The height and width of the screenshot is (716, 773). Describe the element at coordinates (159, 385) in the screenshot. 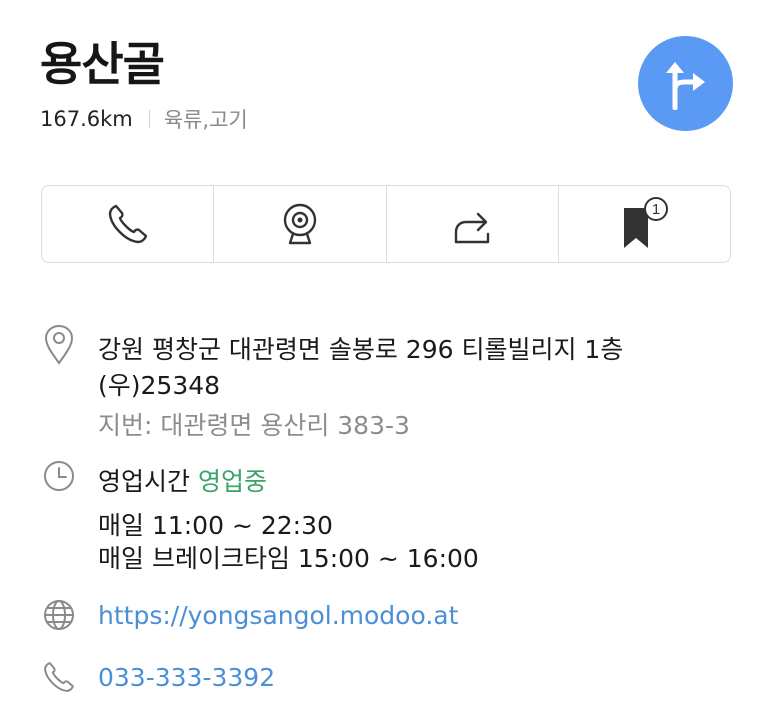

I see `postal-code: (우)25348` at that location.